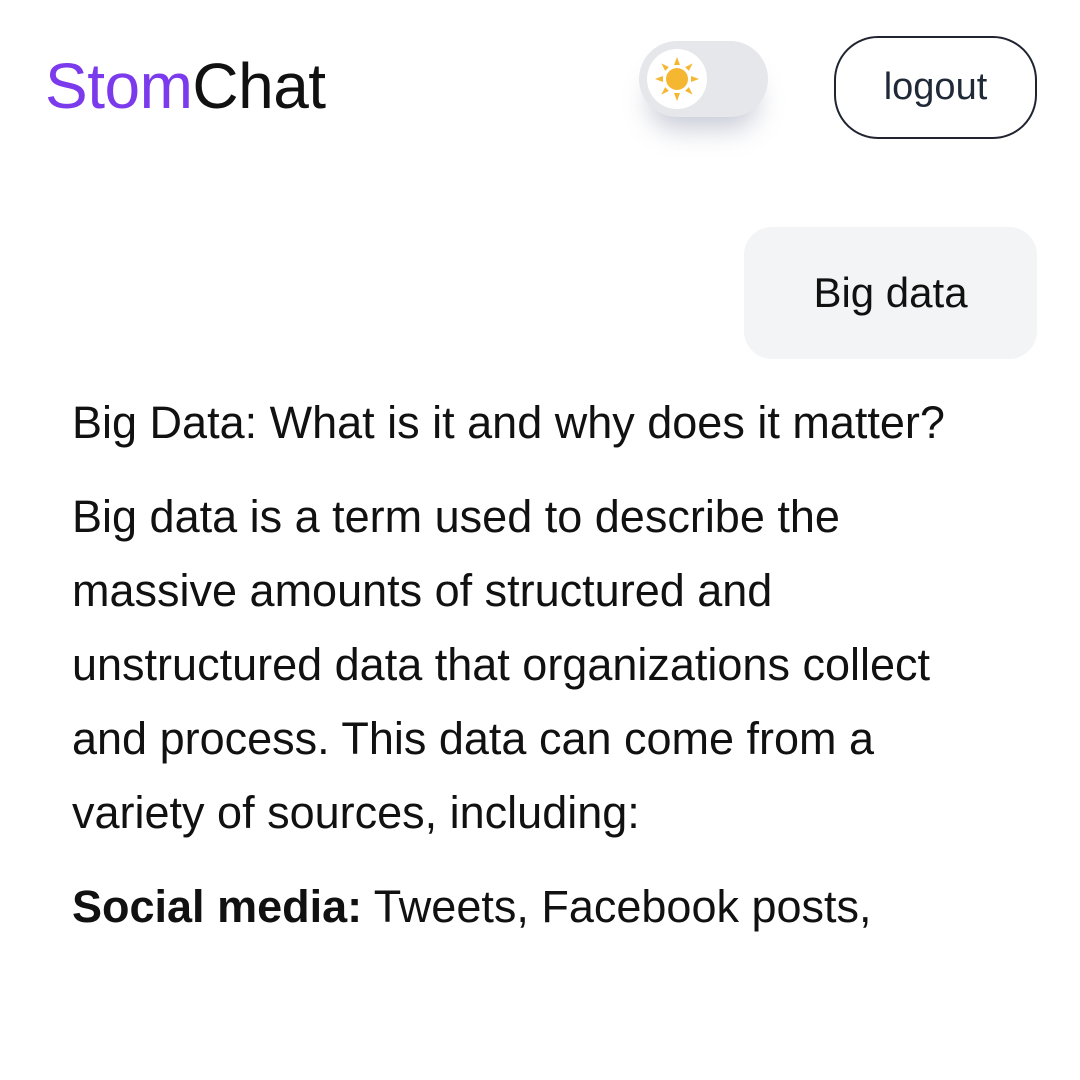 This screenshot has height=1080, width=1080. I want to click on toggle-knob, so click(677, 79).